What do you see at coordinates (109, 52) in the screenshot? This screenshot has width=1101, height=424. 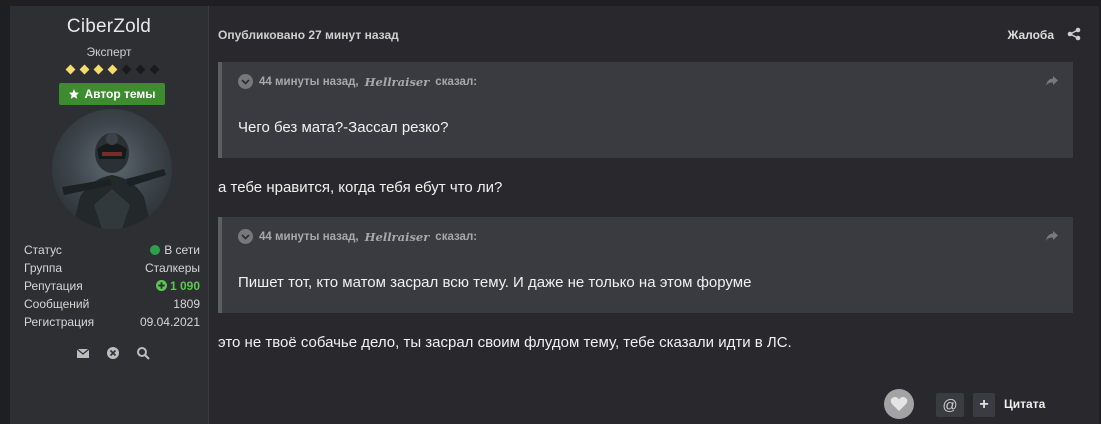 I see `author-rank: Эксперт` at bounding box center [109, 52].